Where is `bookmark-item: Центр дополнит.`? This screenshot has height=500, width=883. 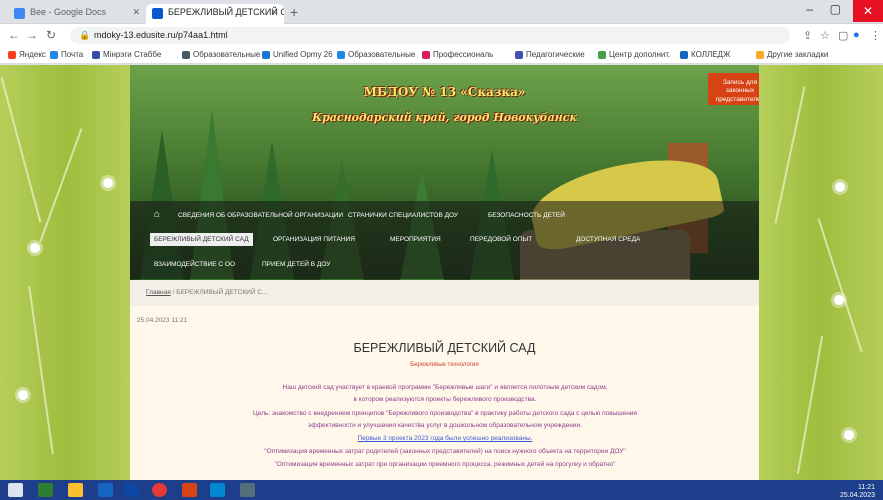 bookmark-item: Центр дополнит. is located at coordinates (634, 54).